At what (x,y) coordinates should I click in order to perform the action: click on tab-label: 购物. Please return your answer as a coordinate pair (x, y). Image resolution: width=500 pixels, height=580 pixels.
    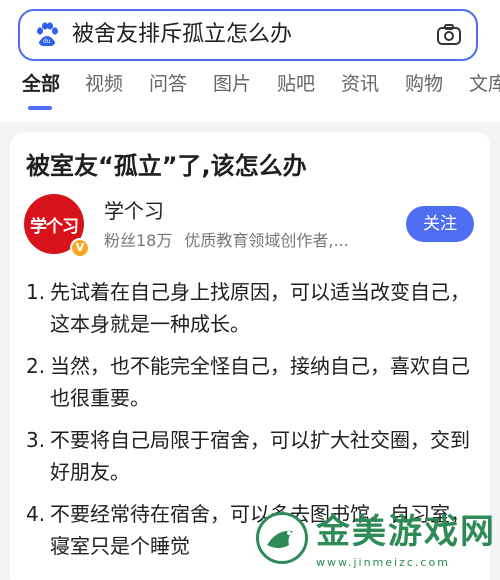
    Looking at the image, I should click on (424, 84).